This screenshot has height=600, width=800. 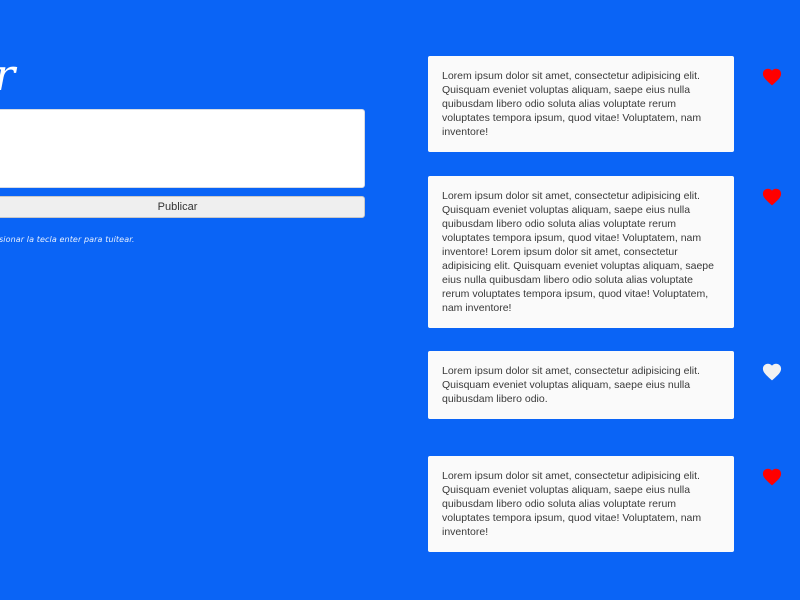 I want to click on app-title: r, so click(x=7, y=76).